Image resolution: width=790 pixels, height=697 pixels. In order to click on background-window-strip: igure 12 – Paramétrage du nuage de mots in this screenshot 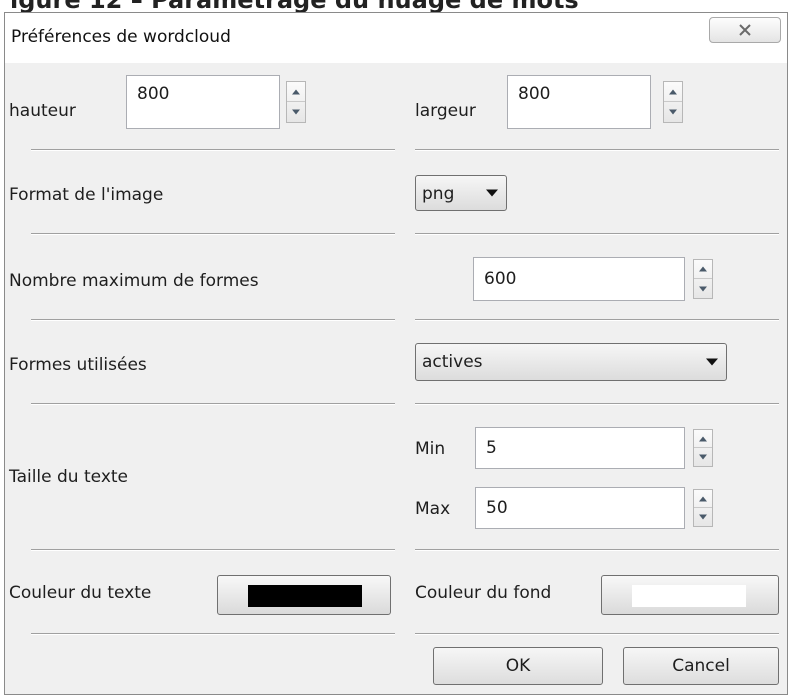, I will do `click(395, 6)`.